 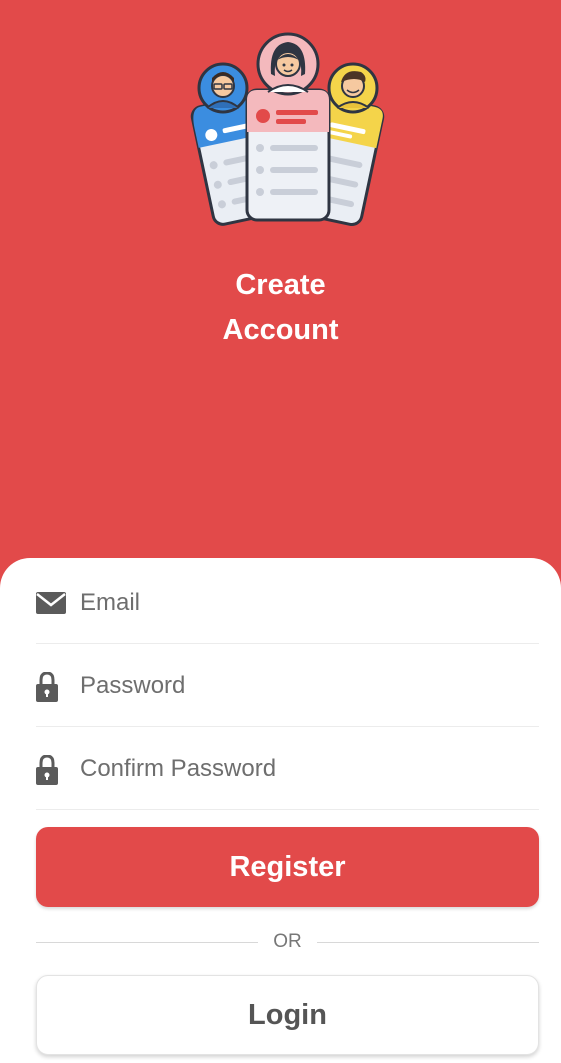 What do you see at coordinates (287, 867) in the screenshot?
I see `register-button: Register` at bounding box center [287, 867].